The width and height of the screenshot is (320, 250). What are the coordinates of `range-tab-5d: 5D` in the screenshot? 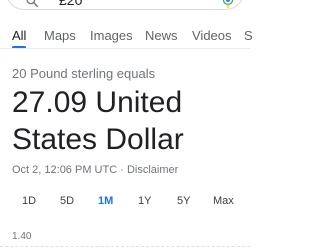 It's located at (67, 201).